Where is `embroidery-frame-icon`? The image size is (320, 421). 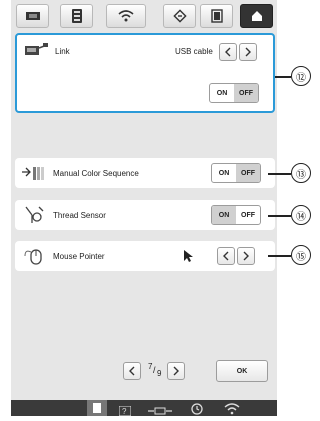 embroidery-frame-icon is located at coordinates (32, 16).